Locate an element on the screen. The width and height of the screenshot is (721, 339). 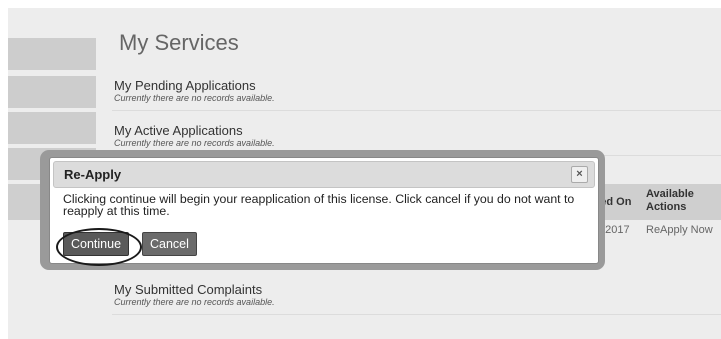
close-icon: × is located at coordinates (579, 174).